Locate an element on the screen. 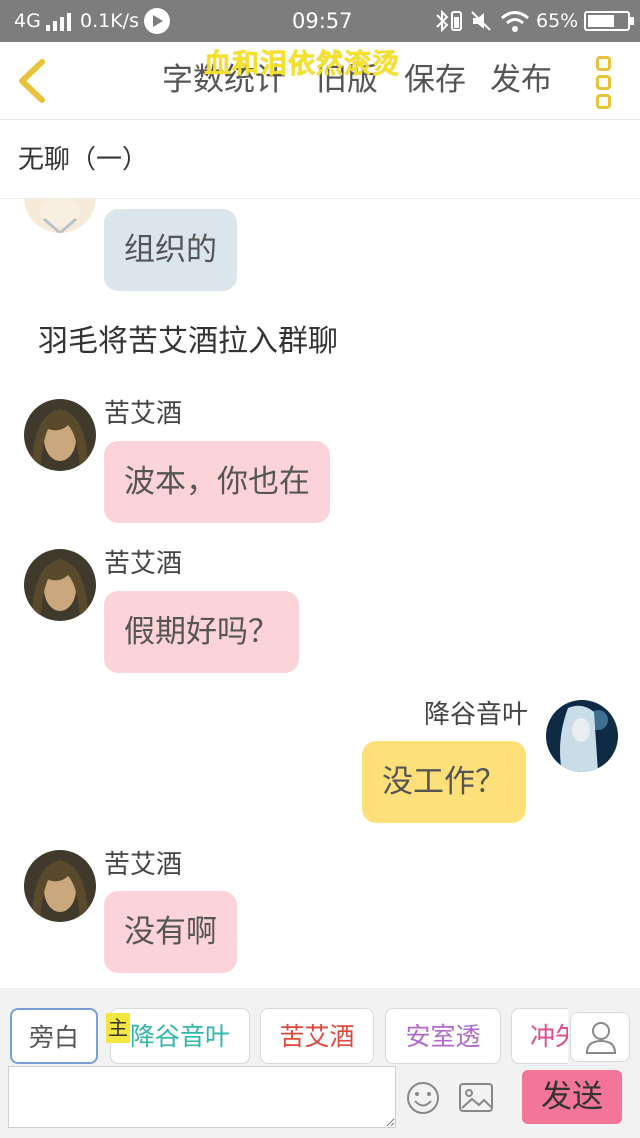  send-button: 发送 is located at coordinates (572, 1097).